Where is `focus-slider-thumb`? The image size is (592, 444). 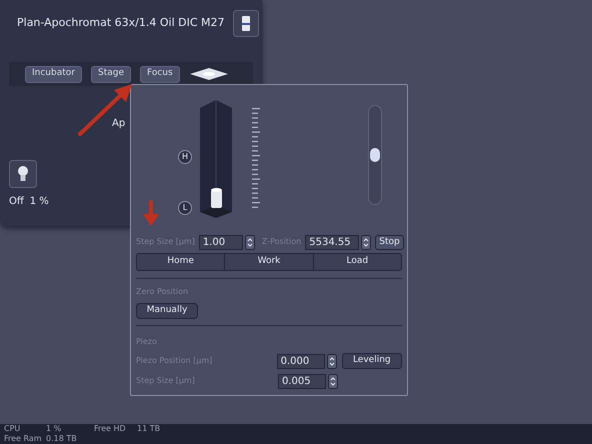
focus-slider-thumb is located at coordinates (375, 155).